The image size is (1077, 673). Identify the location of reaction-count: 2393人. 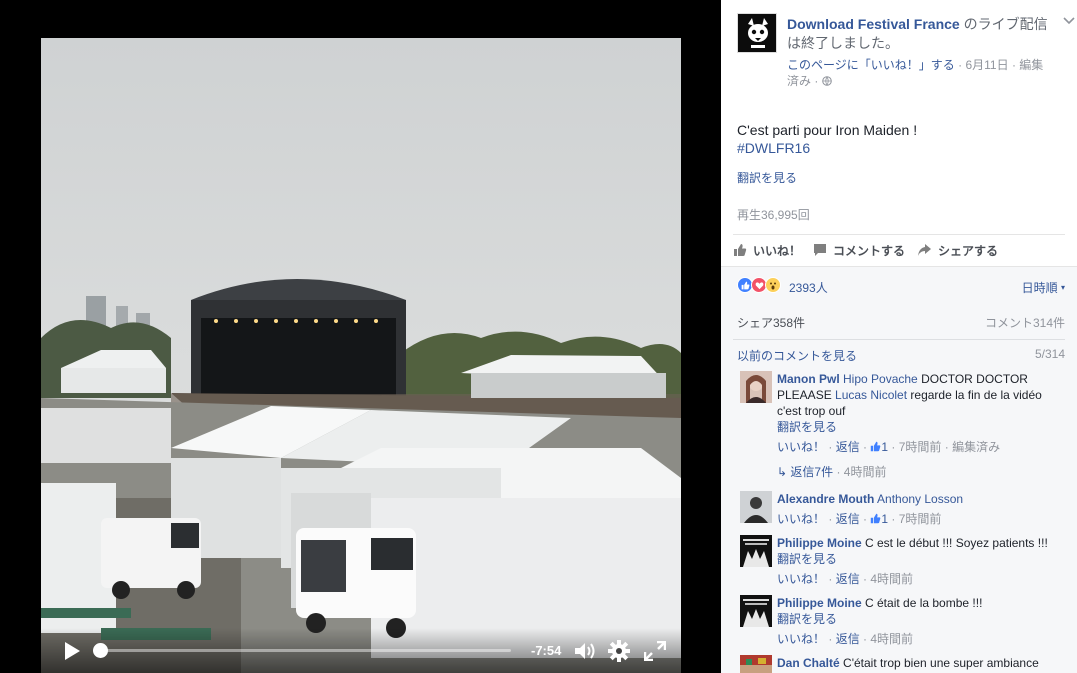
(808, 287).